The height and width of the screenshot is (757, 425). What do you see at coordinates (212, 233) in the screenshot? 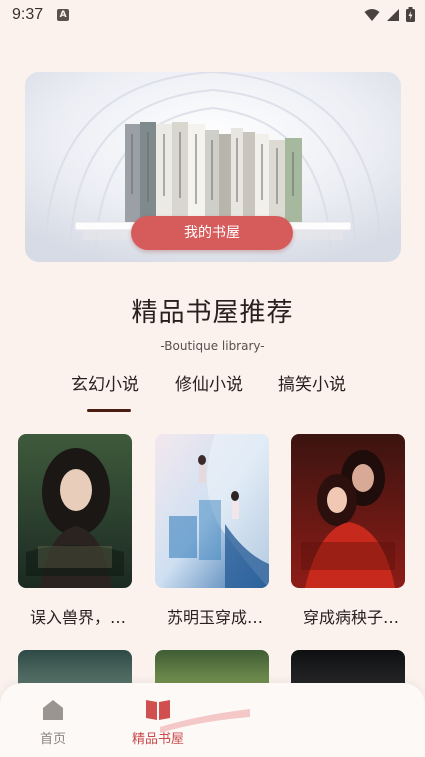
I see `my-library-button: 我的书屋` at bounding box center [212, 233].